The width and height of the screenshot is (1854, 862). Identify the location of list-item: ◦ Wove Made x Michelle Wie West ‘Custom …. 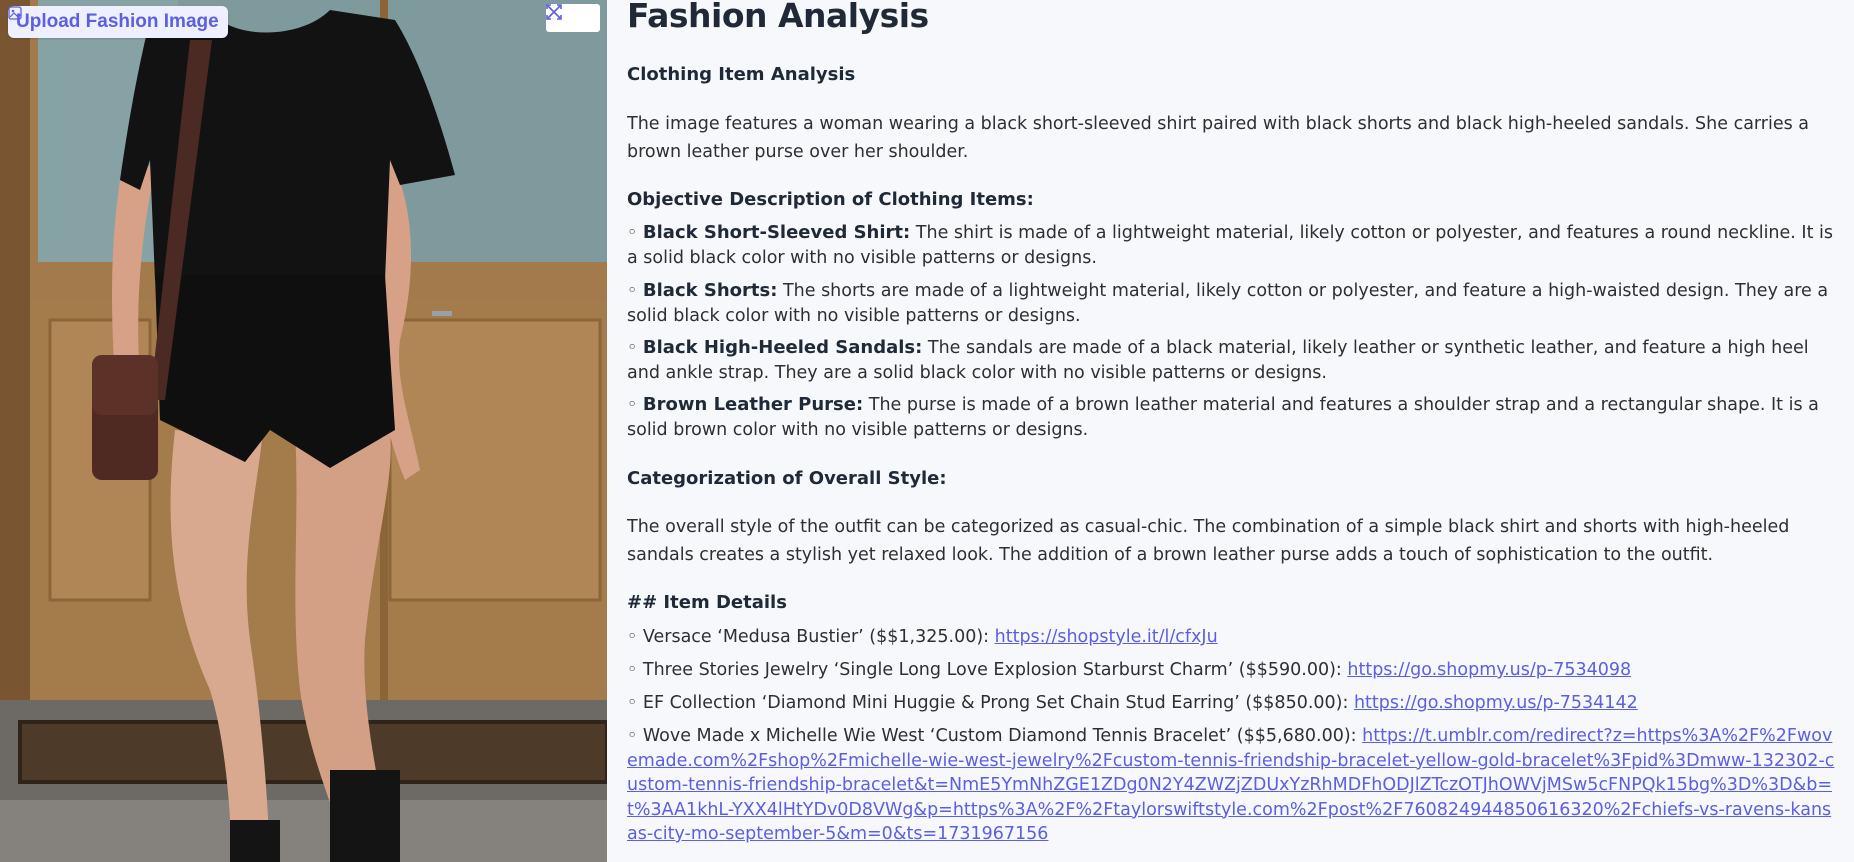
(1232, 785).